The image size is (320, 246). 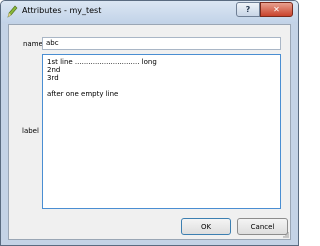 I want to click on text-line: after one empty line, so click(x=83, y=94).